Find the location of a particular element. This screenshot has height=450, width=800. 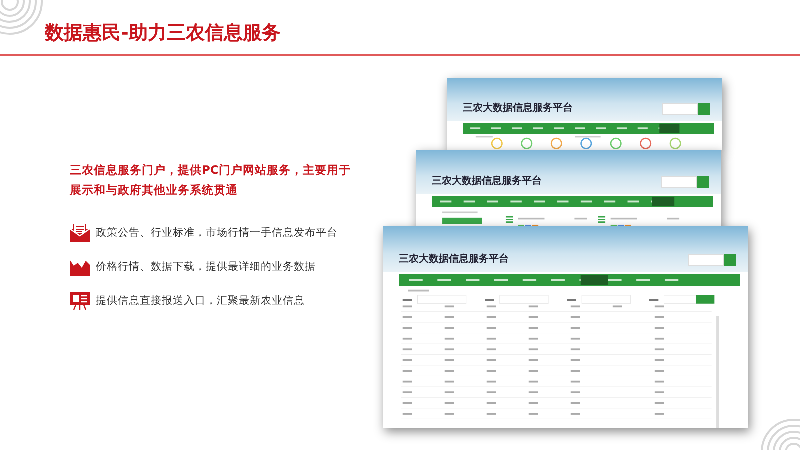

slide-title: 数据惠民-助力三农信息服务 is located at coordinates (163, 33).